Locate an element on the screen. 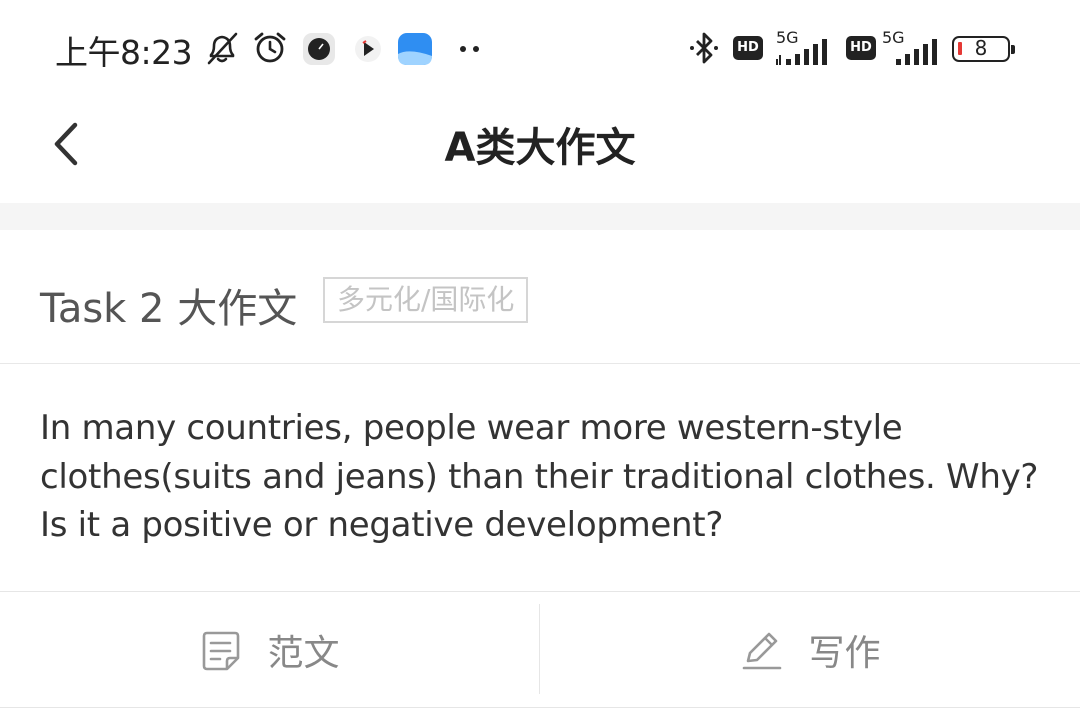 The image size is (1080, 712). document-icon is located at coordinates (221, 650).